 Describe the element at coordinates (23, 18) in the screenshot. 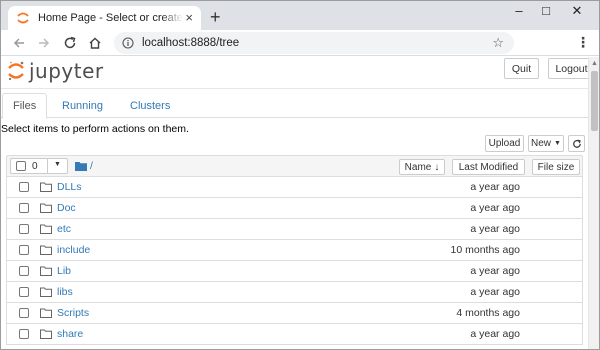

I see `jupyter-favicon` at that location.